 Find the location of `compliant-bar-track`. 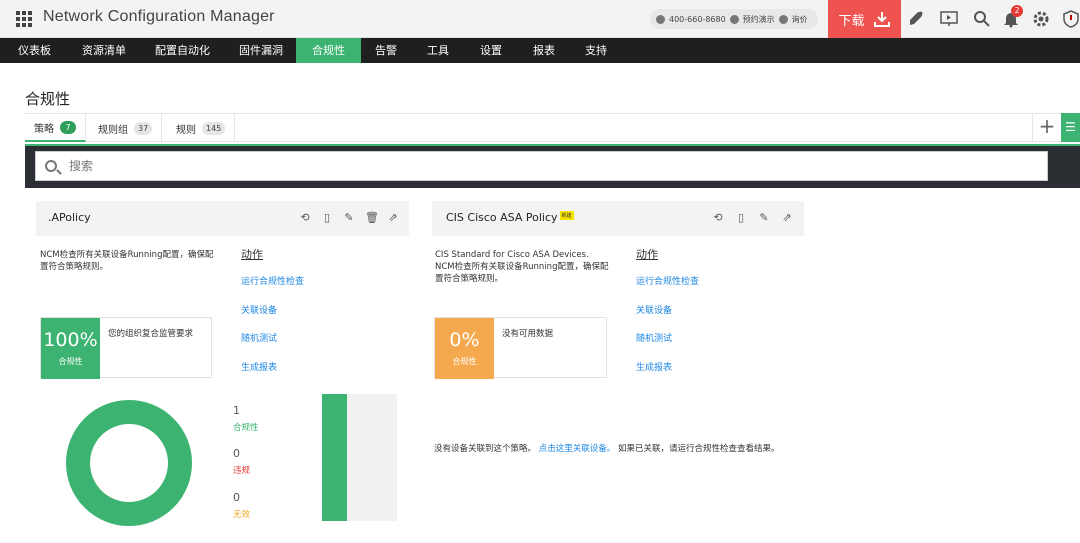

compliant-bar-track is located at coordinates (334, 457).